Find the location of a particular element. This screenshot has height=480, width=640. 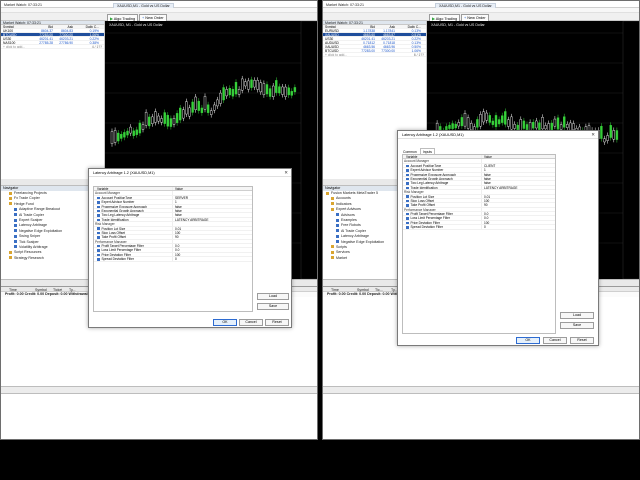

left-market-watch-add-row: + click to add... 4 / 1?? is located at coordinates (52, 47).